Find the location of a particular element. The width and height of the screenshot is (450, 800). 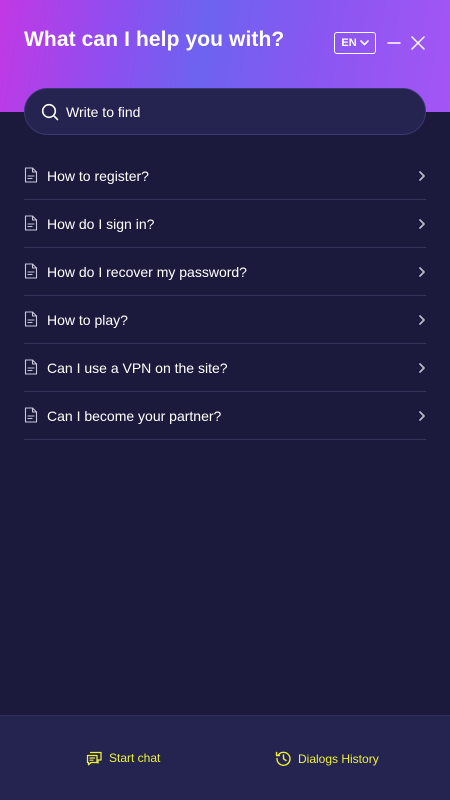

faq-item-label: Can I become your partner? is located at coordinates (134, 415).